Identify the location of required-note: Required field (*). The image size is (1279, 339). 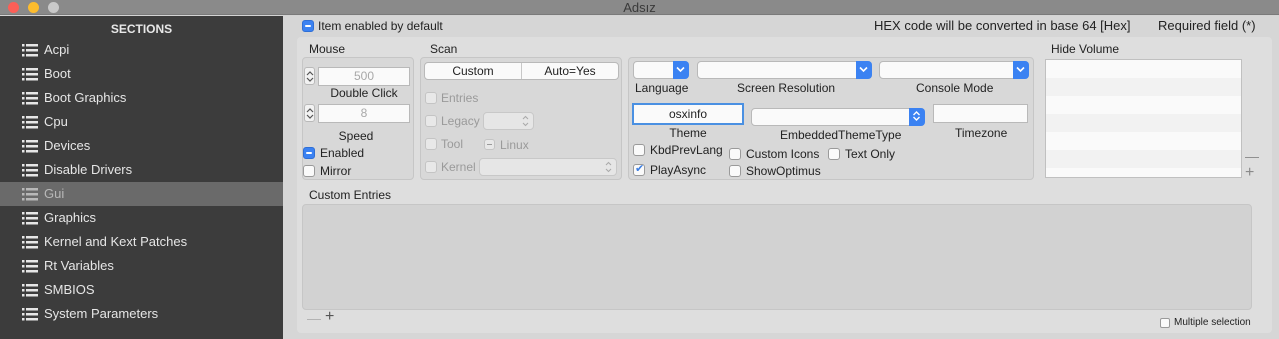
(1207, 25).